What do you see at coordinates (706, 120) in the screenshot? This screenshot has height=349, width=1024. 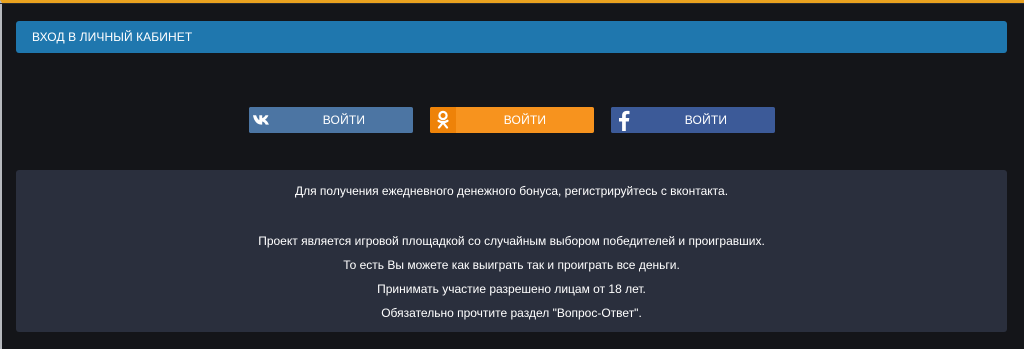 I see `facebook-login-label: ВОЙТИ` at bounding box center [706, 120].